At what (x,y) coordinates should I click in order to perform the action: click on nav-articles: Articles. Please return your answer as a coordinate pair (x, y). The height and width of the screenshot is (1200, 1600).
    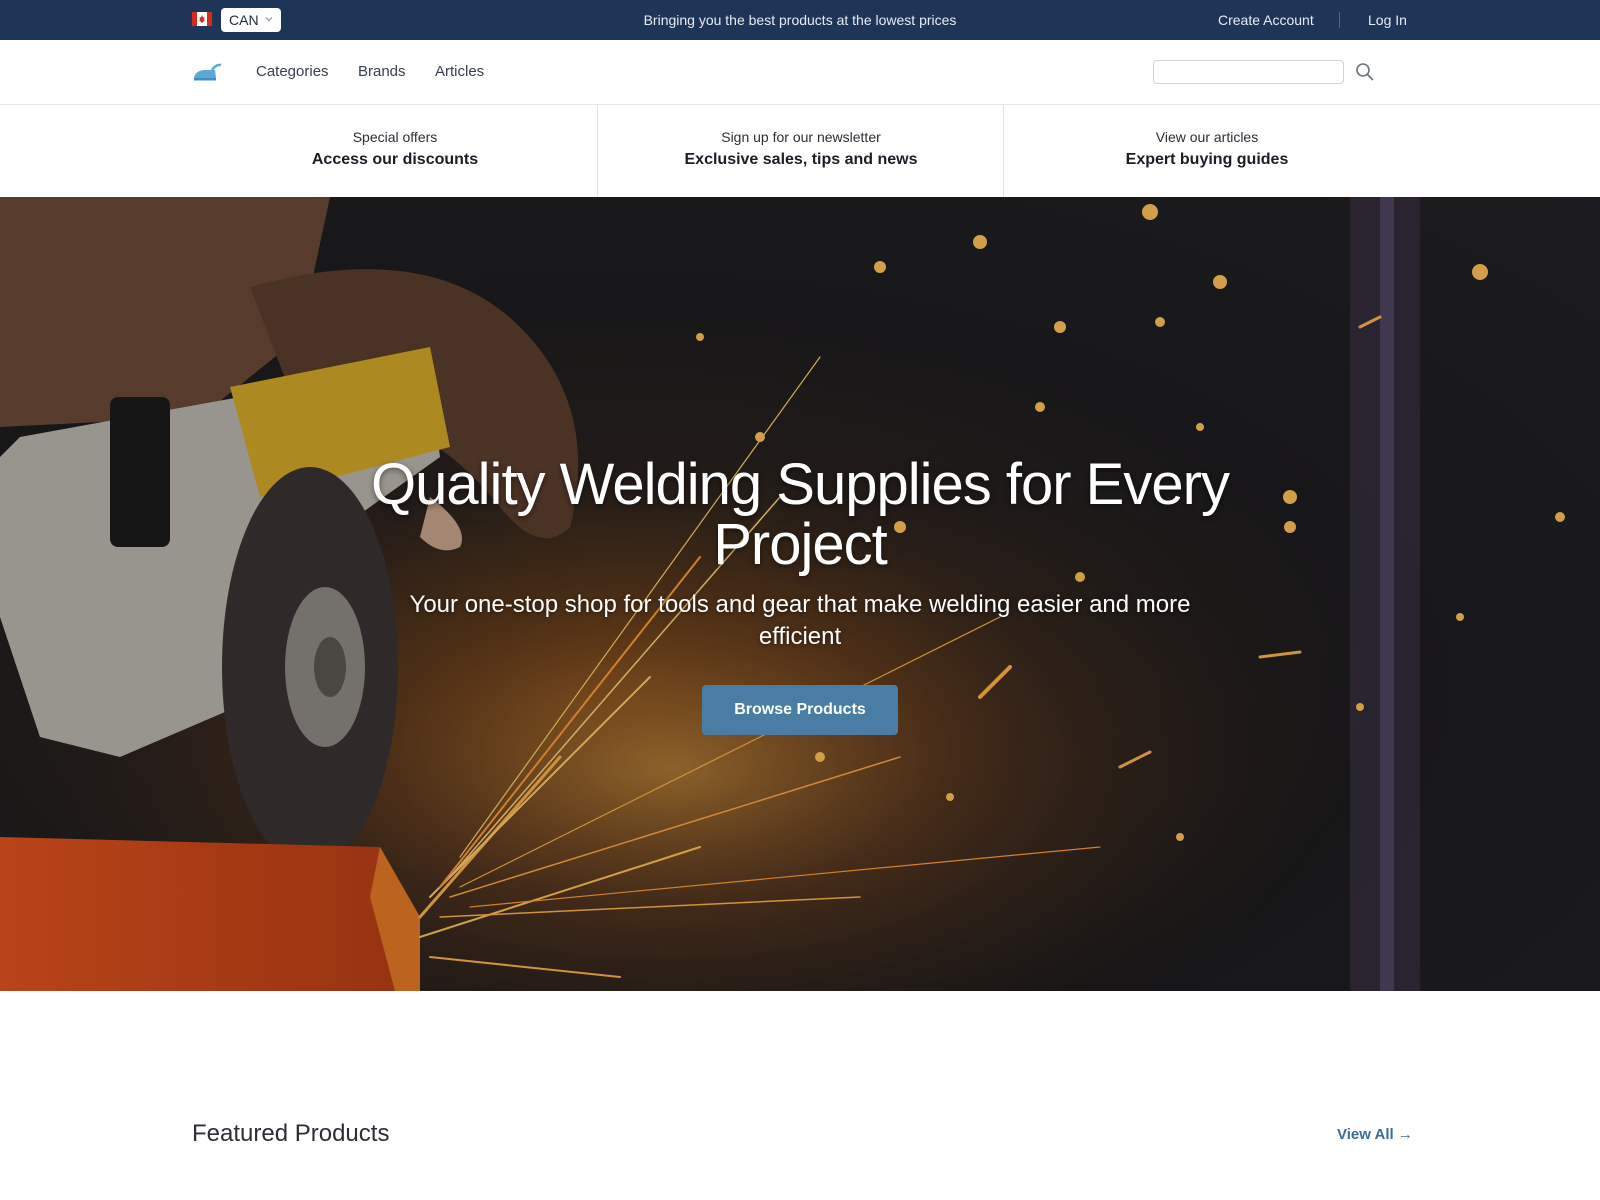
    Looking at the image, I should click on (459, 72).